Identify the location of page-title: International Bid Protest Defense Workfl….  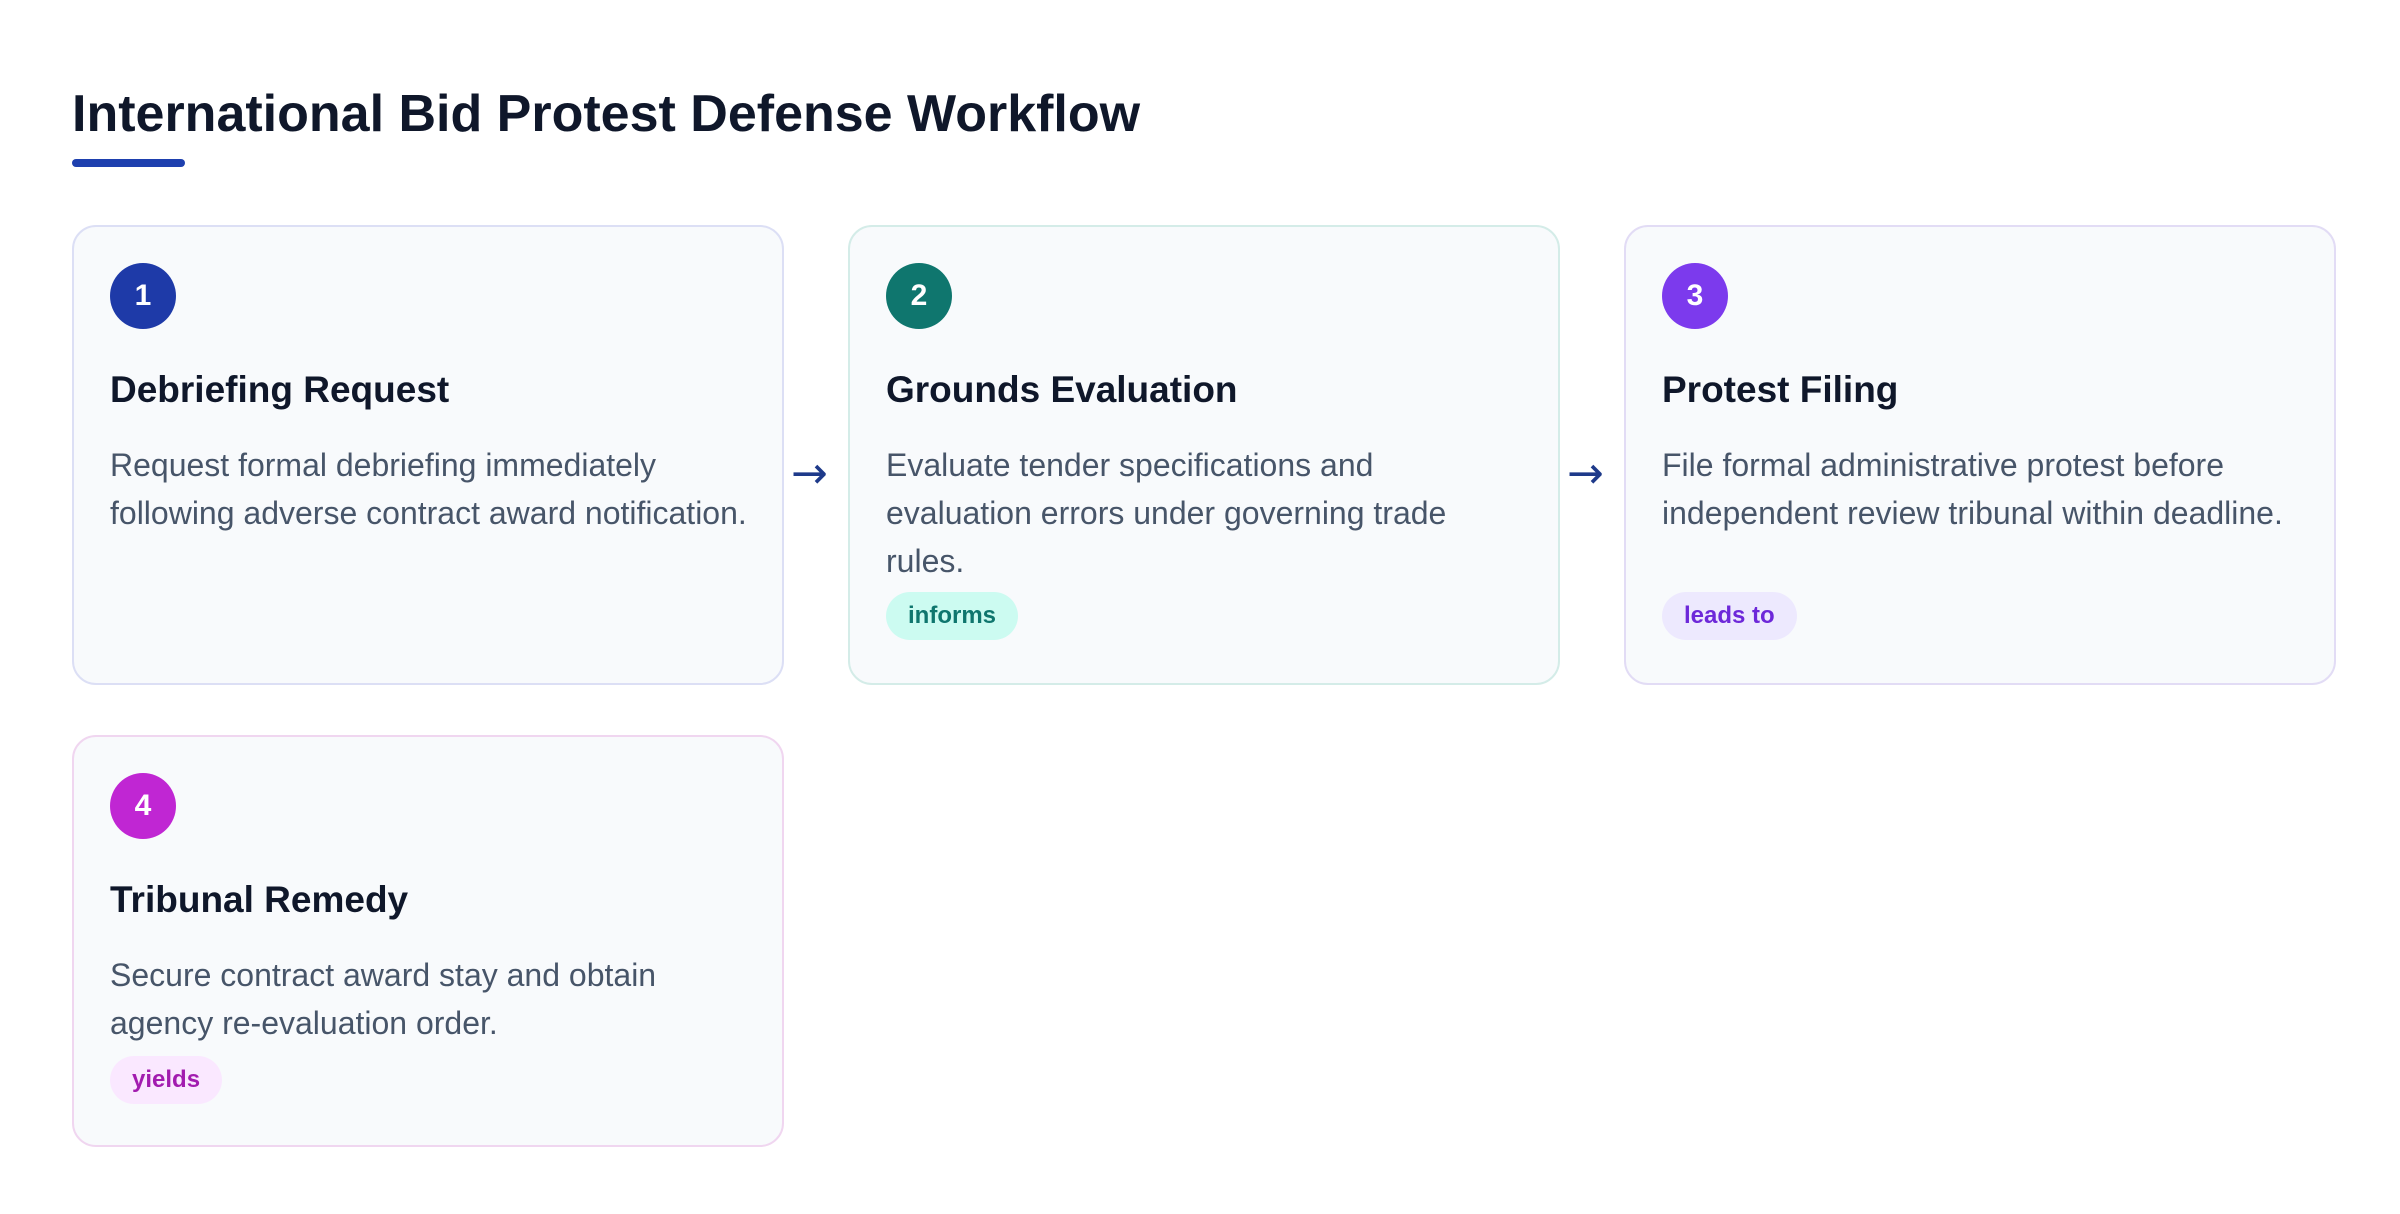
(606, 114).